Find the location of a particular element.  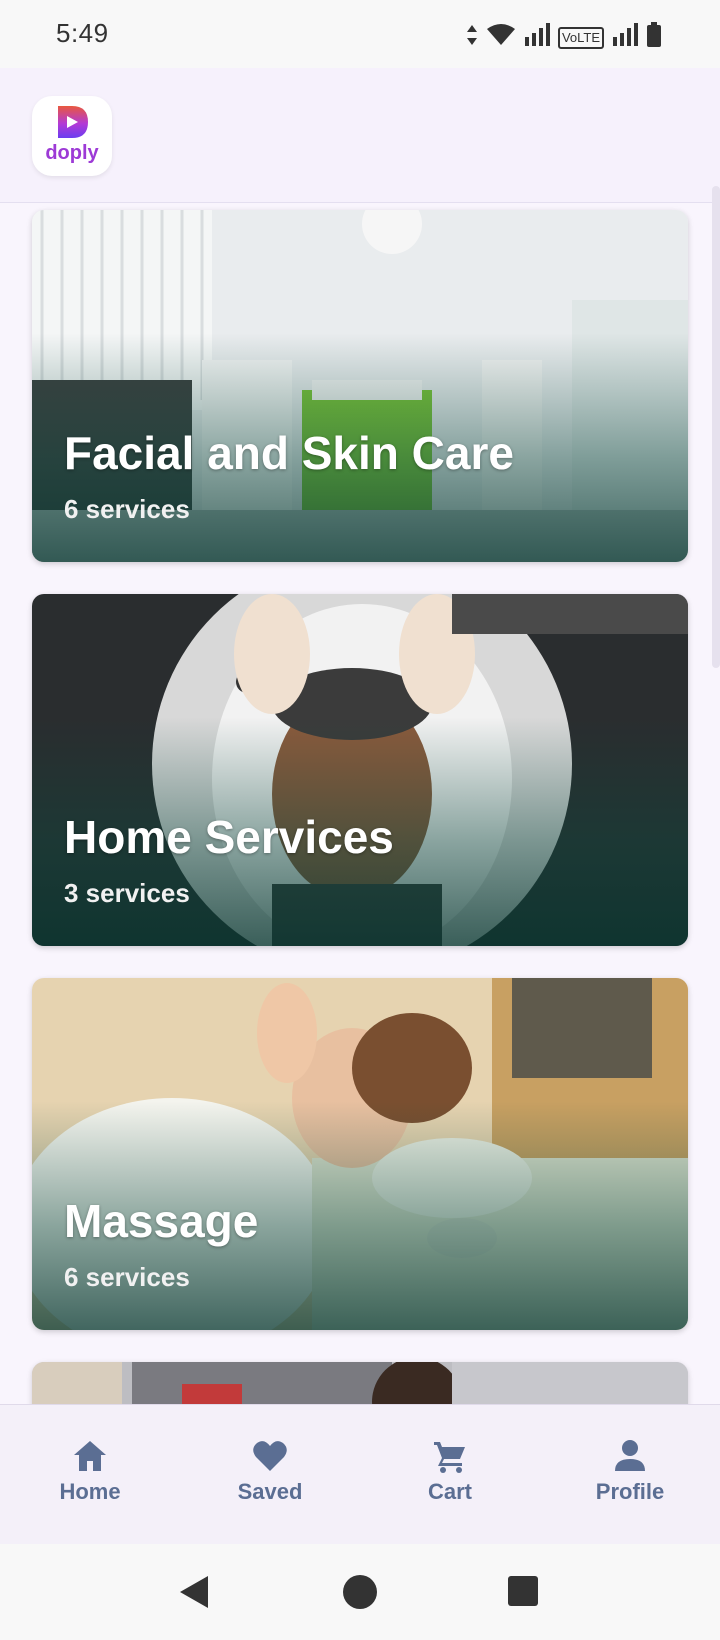

back-icon is located at coordinates (194, 1594).